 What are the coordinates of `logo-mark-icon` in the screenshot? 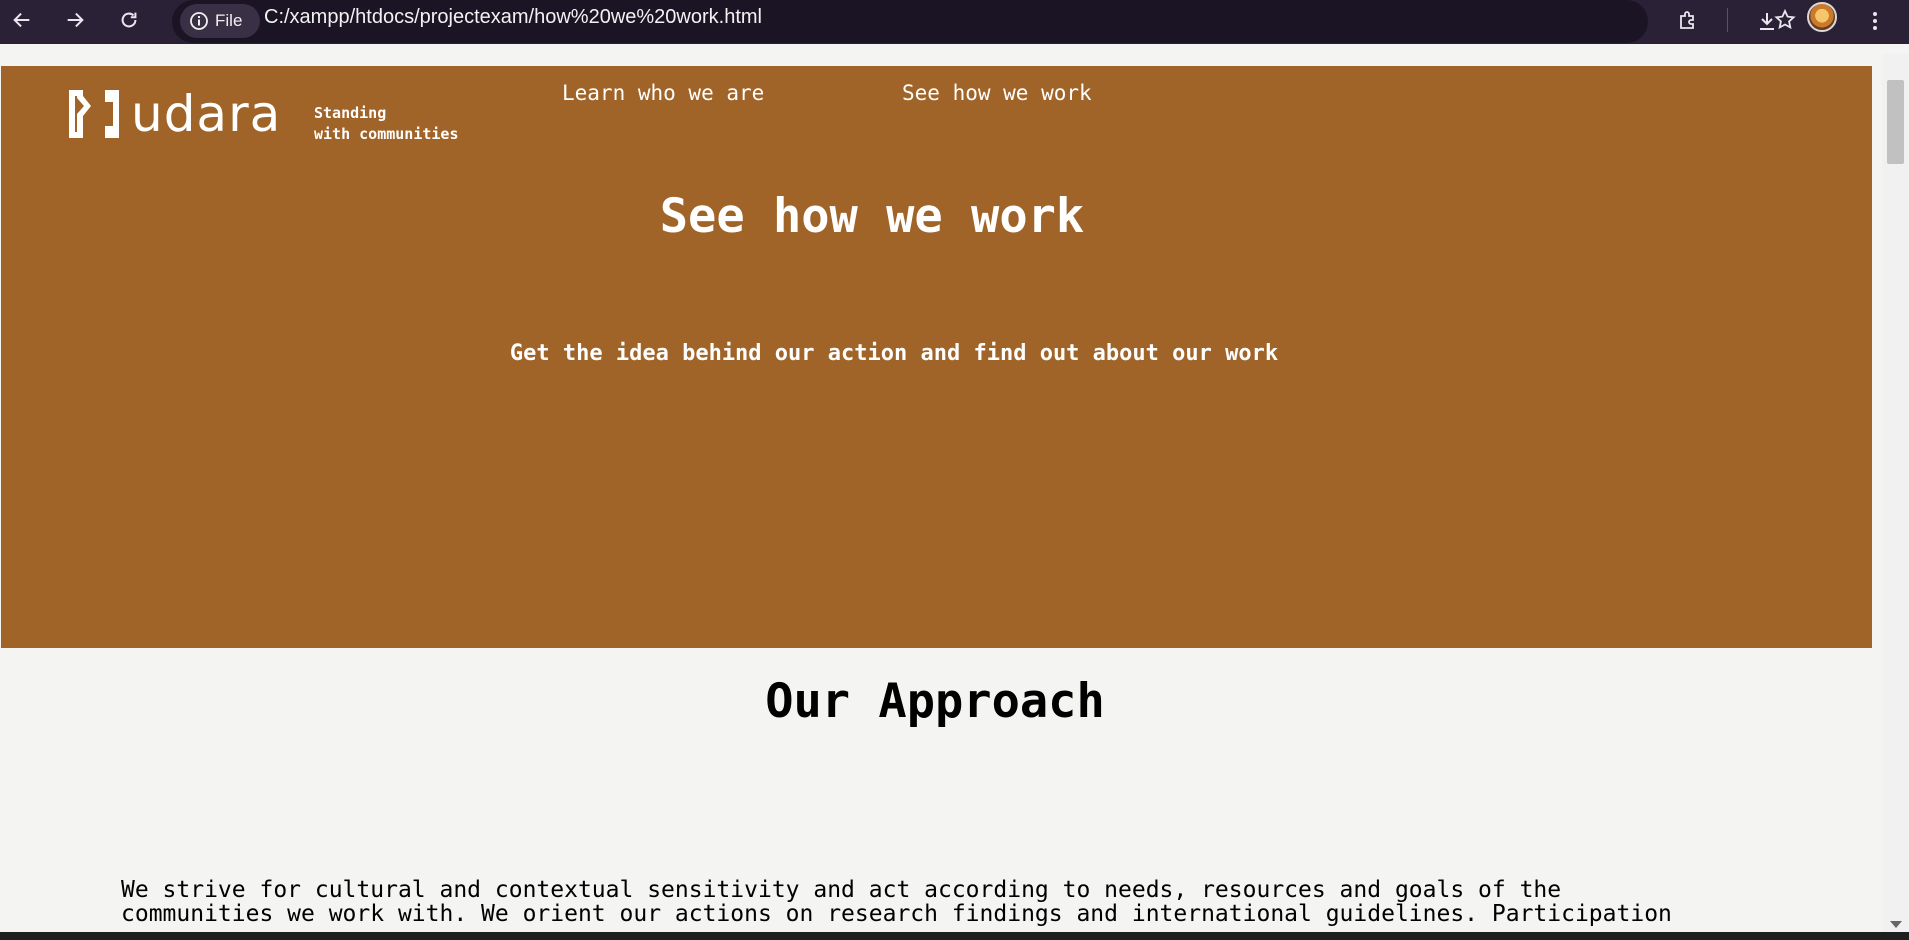 It's located at (94, 114).